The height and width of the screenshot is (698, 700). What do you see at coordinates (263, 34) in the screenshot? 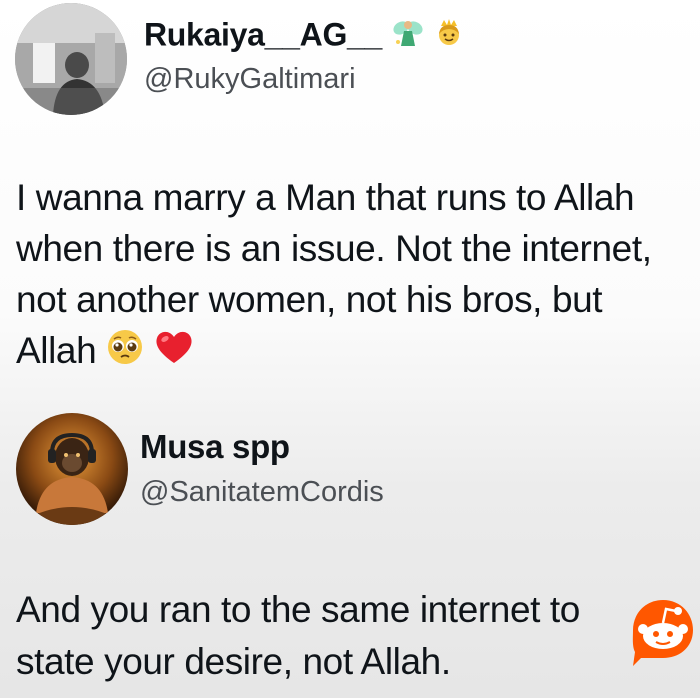
I see `display-name-text: Rukaiya__AG__` at bounding box center [263, 34].